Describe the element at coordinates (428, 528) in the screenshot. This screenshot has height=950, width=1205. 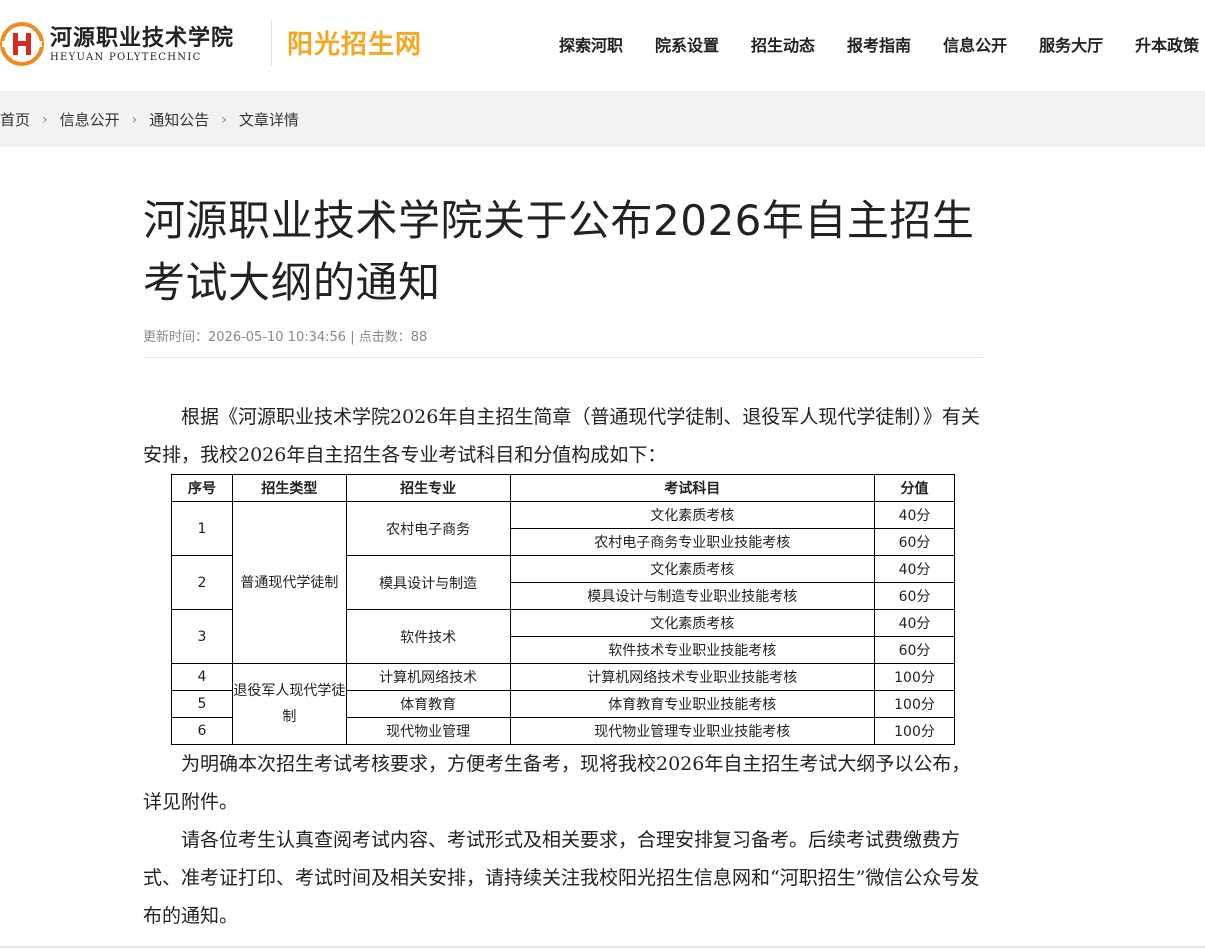
I see `table-cell-major: 农村电子商务` at that location.